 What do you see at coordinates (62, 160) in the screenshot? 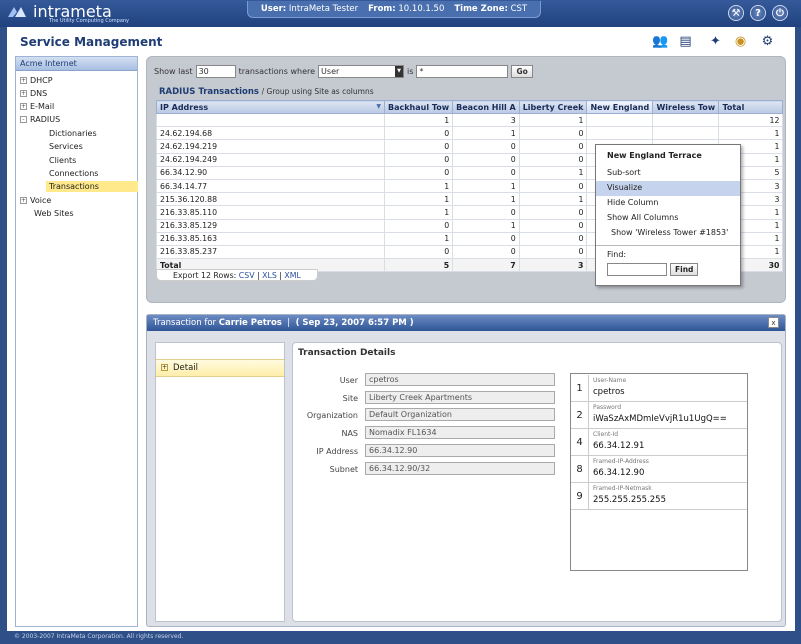
I see `sidebar-item-clients: Clients` at bounding box center [62, 160].